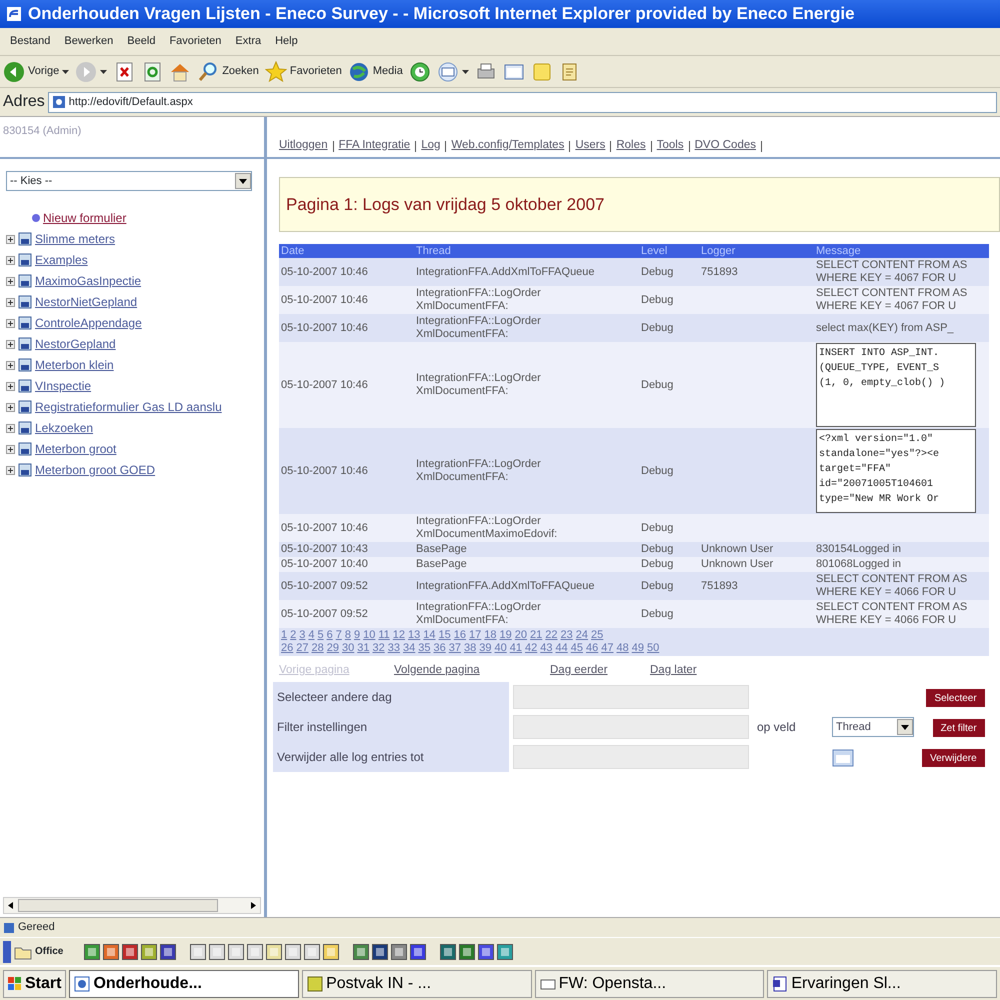 The image size is (1000, 1000). What do you see at coordinates (551, 635) in the screenshot?
I see `page-link: 22` at bounding box center [551, 635].